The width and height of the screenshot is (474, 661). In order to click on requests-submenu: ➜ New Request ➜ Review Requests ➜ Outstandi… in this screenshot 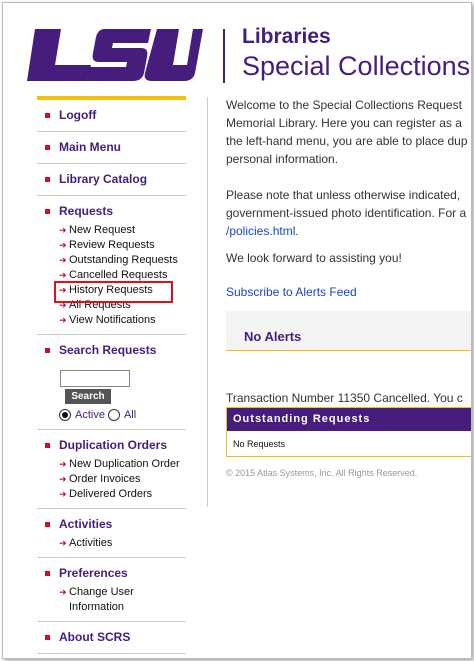, I will do `click(115, 275)`.